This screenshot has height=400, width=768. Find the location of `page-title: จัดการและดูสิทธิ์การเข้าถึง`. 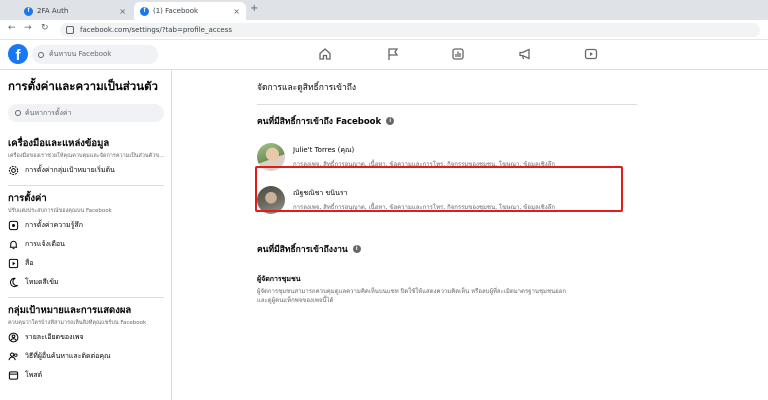

page-title: จัดการและดูสิทธิ์การเข้าถึง is located at coordinates (307, 88).